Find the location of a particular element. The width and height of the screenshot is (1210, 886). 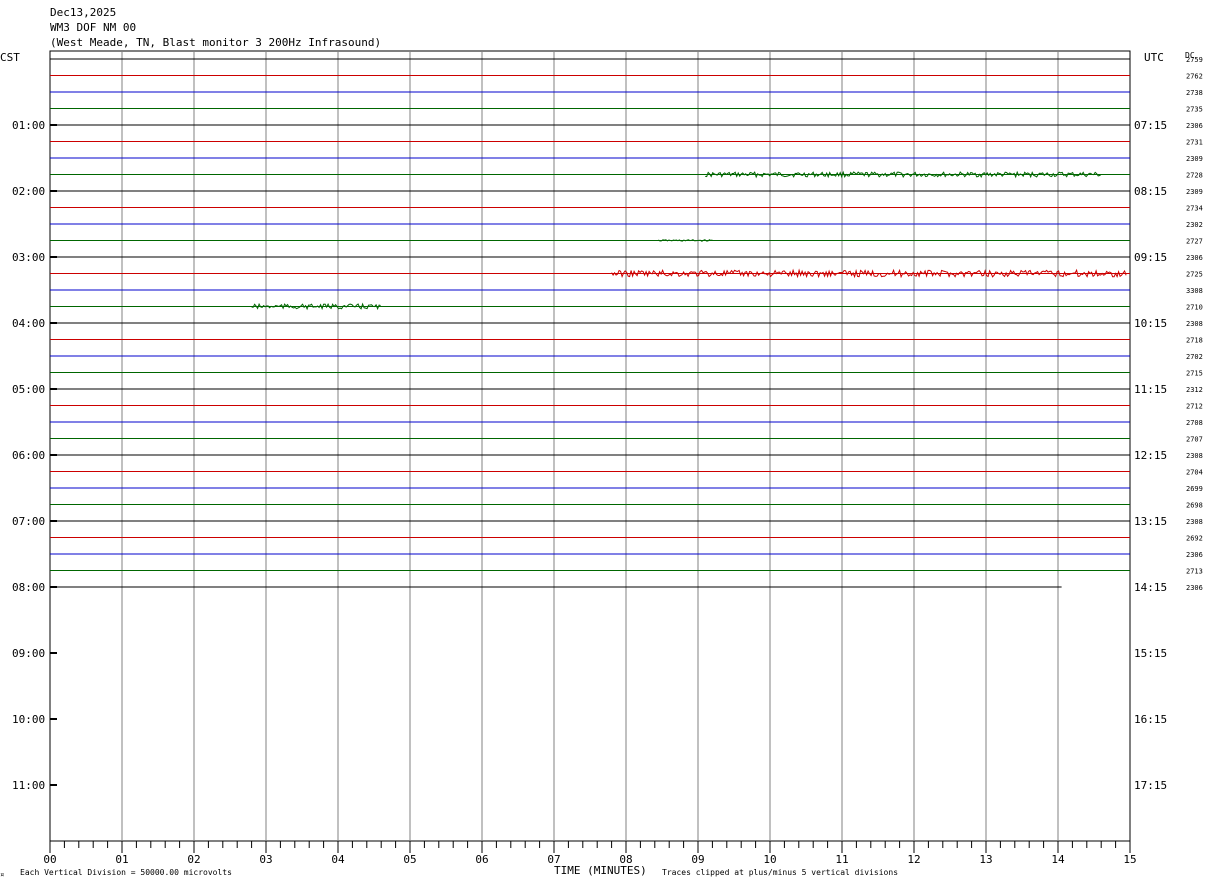

dc-value: 2692 is located at coordinates (1194, 539).